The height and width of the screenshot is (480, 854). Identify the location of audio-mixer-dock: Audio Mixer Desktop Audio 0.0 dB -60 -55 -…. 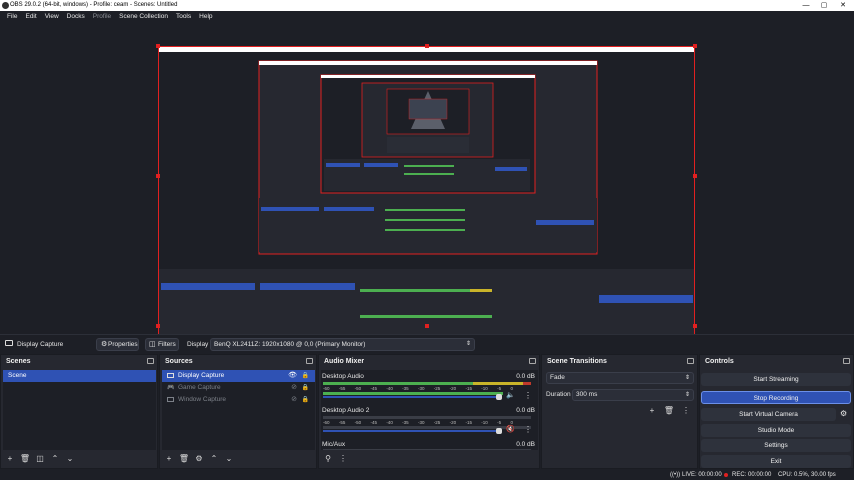
(429, 411).